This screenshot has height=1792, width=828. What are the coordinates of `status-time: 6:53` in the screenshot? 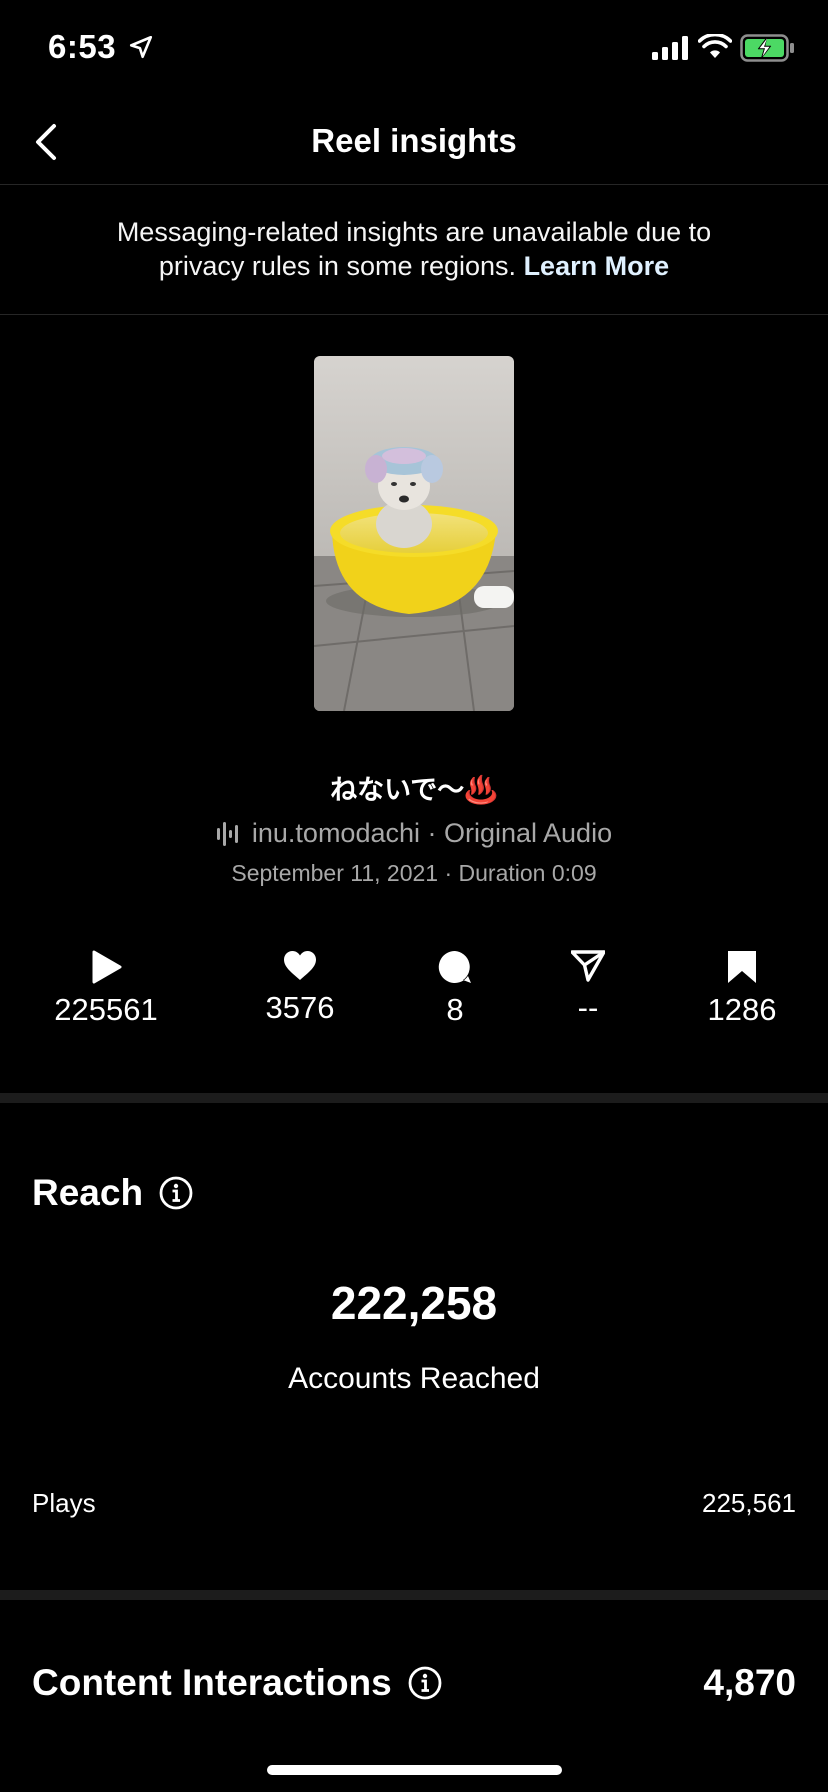 It's located at (82, 46).